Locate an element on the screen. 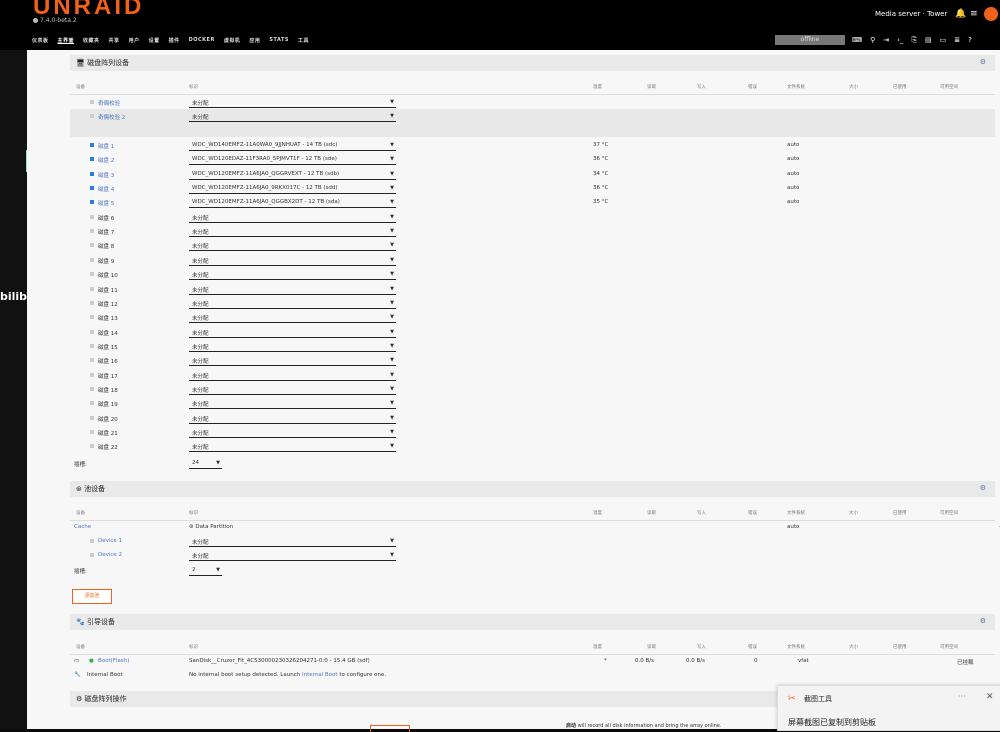  device-name: 磁盘 14 is located at coordinates (108, 333).